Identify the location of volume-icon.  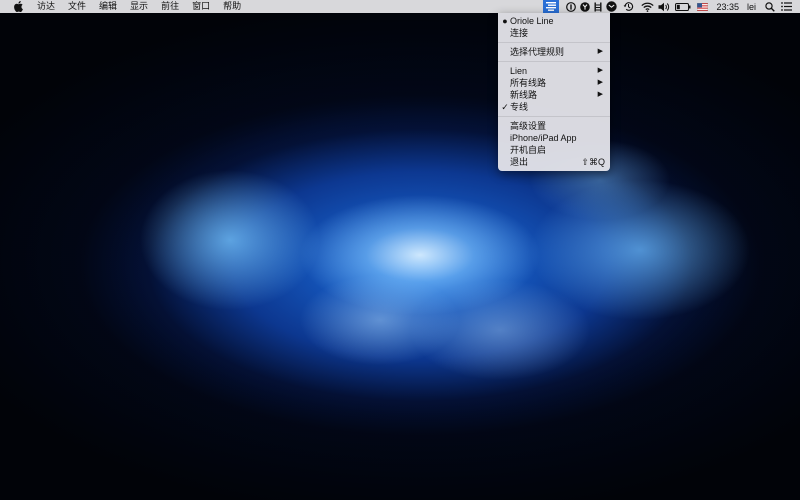
(664, 6).